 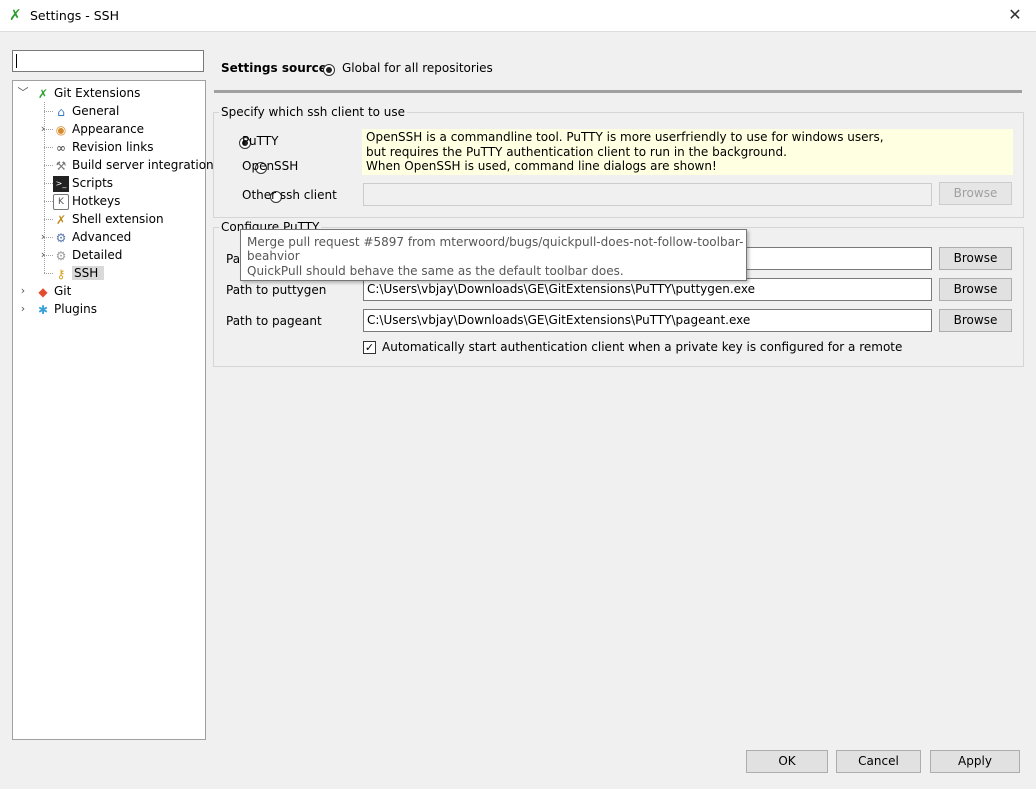 I want to click on putty-option-label: PuTTY, so click(x=260, y=141).